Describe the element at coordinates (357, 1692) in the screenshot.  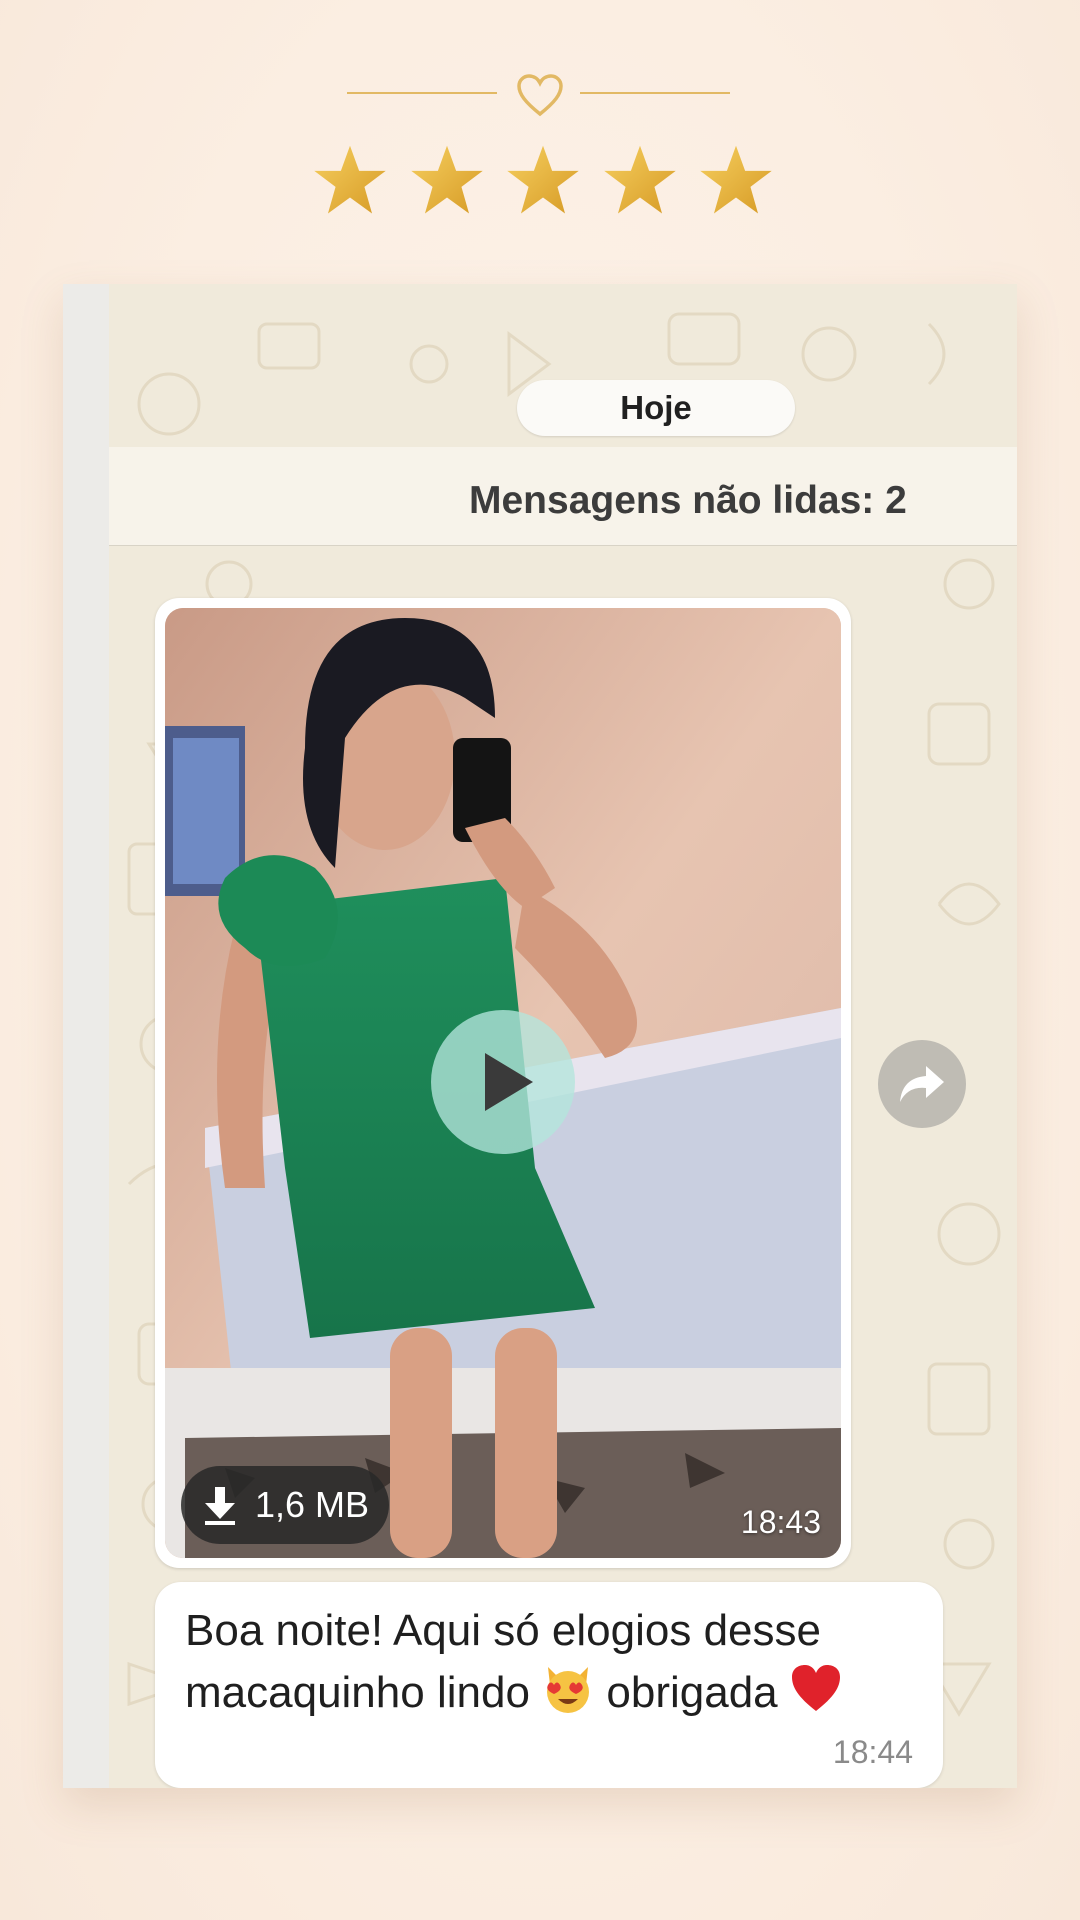
I see `message-line-2a: macaquinho lindo` at that location.